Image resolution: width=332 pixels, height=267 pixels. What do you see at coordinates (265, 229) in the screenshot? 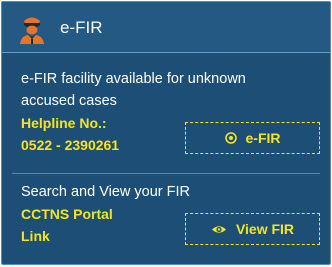
I see `view-fir-button-label: View FIR` at bounding box center [265, 229].